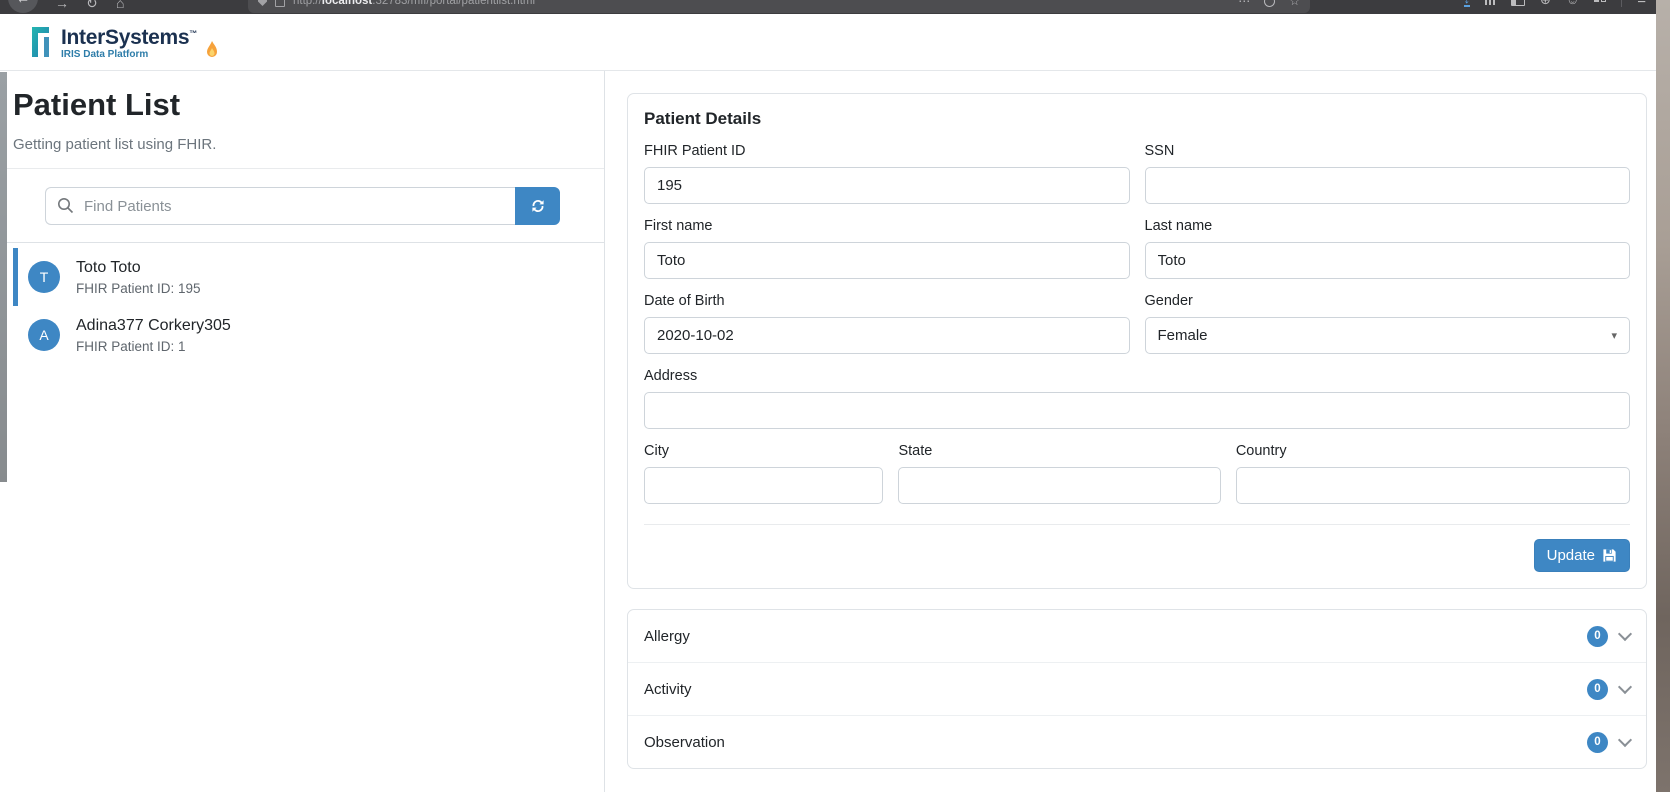  What do you see at coordinates (129, 37) in the screenshot?
I see `brand-name: InterSystems™` at bounding box center [129, 37].